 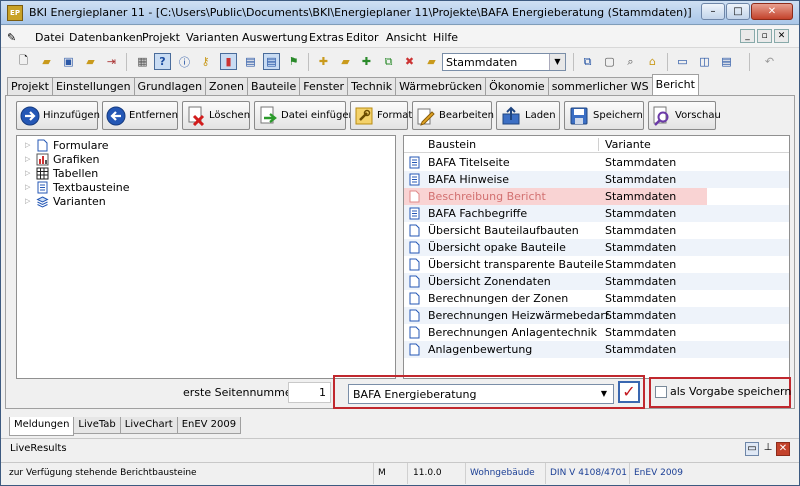 What do you see at coordinates (228, 61) in the screenshot?
I see `chart-icon: ▮` at bounding box center [228, 61].